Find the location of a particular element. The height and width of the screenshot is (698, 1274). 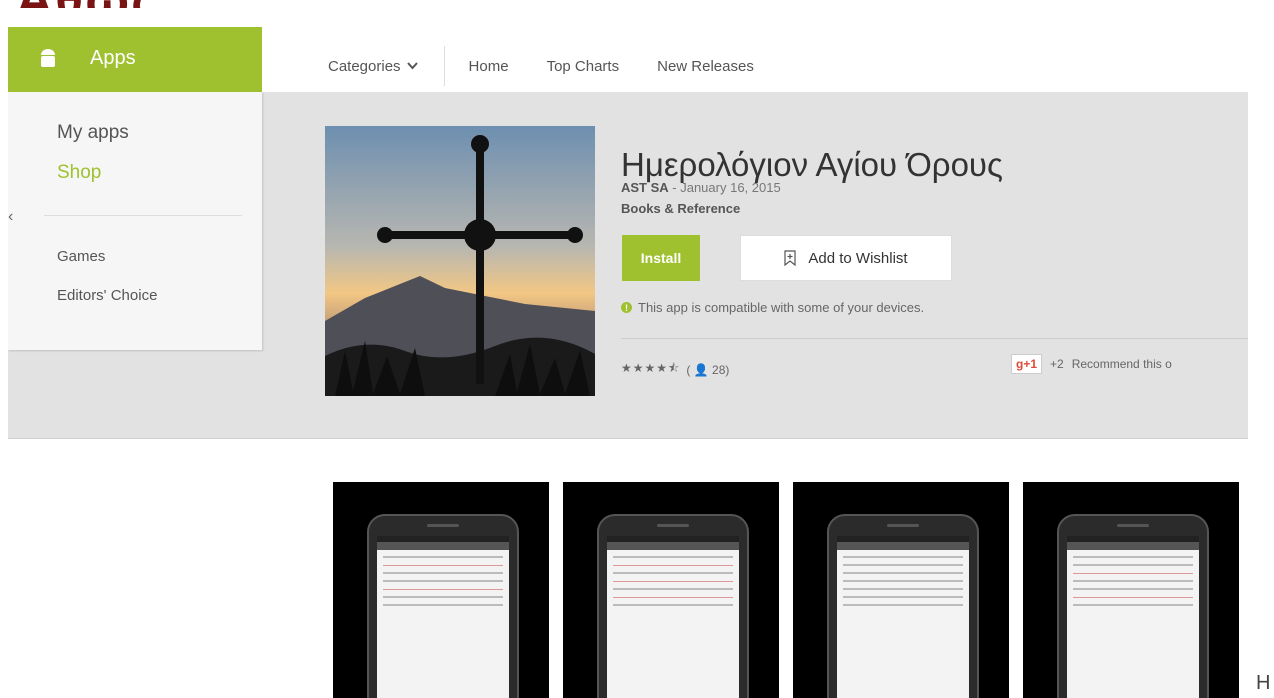

rating-count-wrapper: ( 👤 28) is located at coordinates (708, 369).